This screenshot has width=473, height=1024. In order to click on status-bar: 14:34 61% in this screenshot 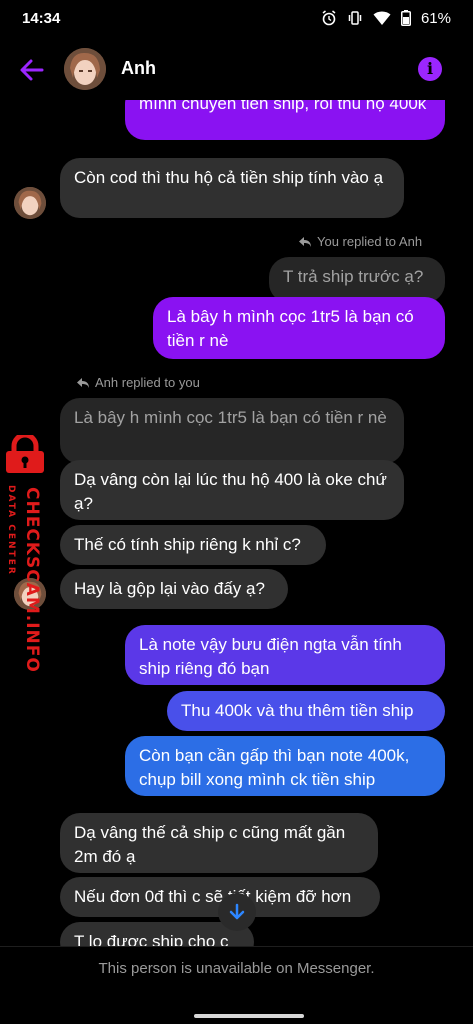, I will do `click(236, 18)`.